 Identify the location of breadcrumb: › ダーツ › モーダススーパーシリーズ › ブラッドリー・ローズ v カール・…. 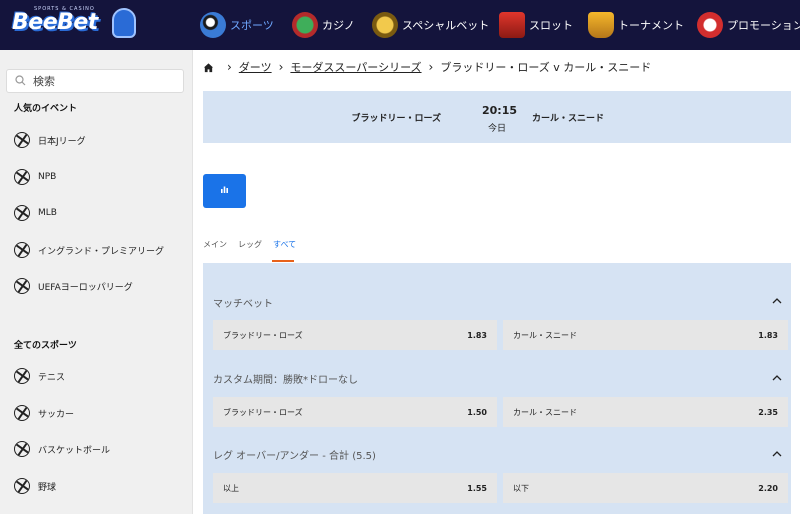
(427, 67).